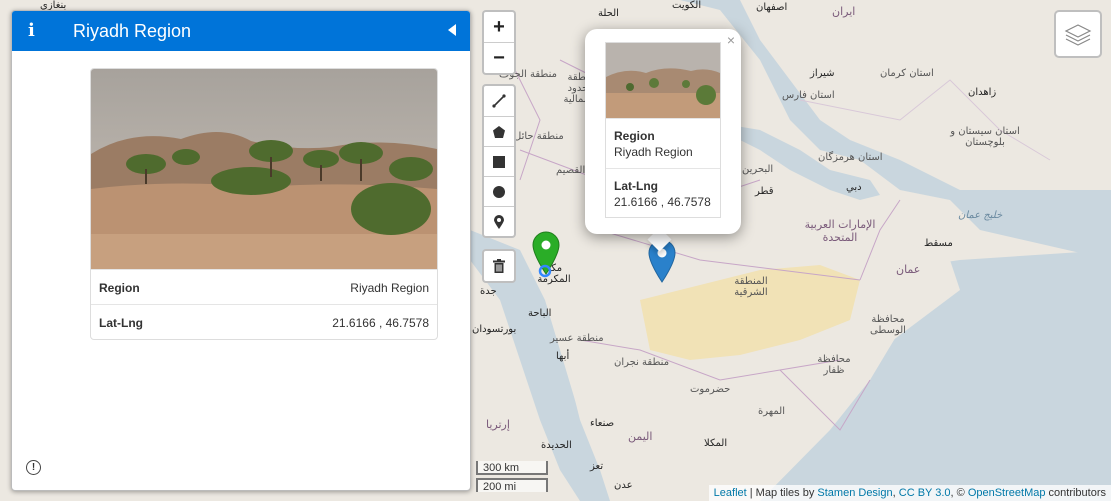 Image resolution: width=1111 pixels, height=501 pixels. Describe the element at coordinates (241, 31) in the screenshot. I see `sidebar-header: i Riyadh Region` at that location.